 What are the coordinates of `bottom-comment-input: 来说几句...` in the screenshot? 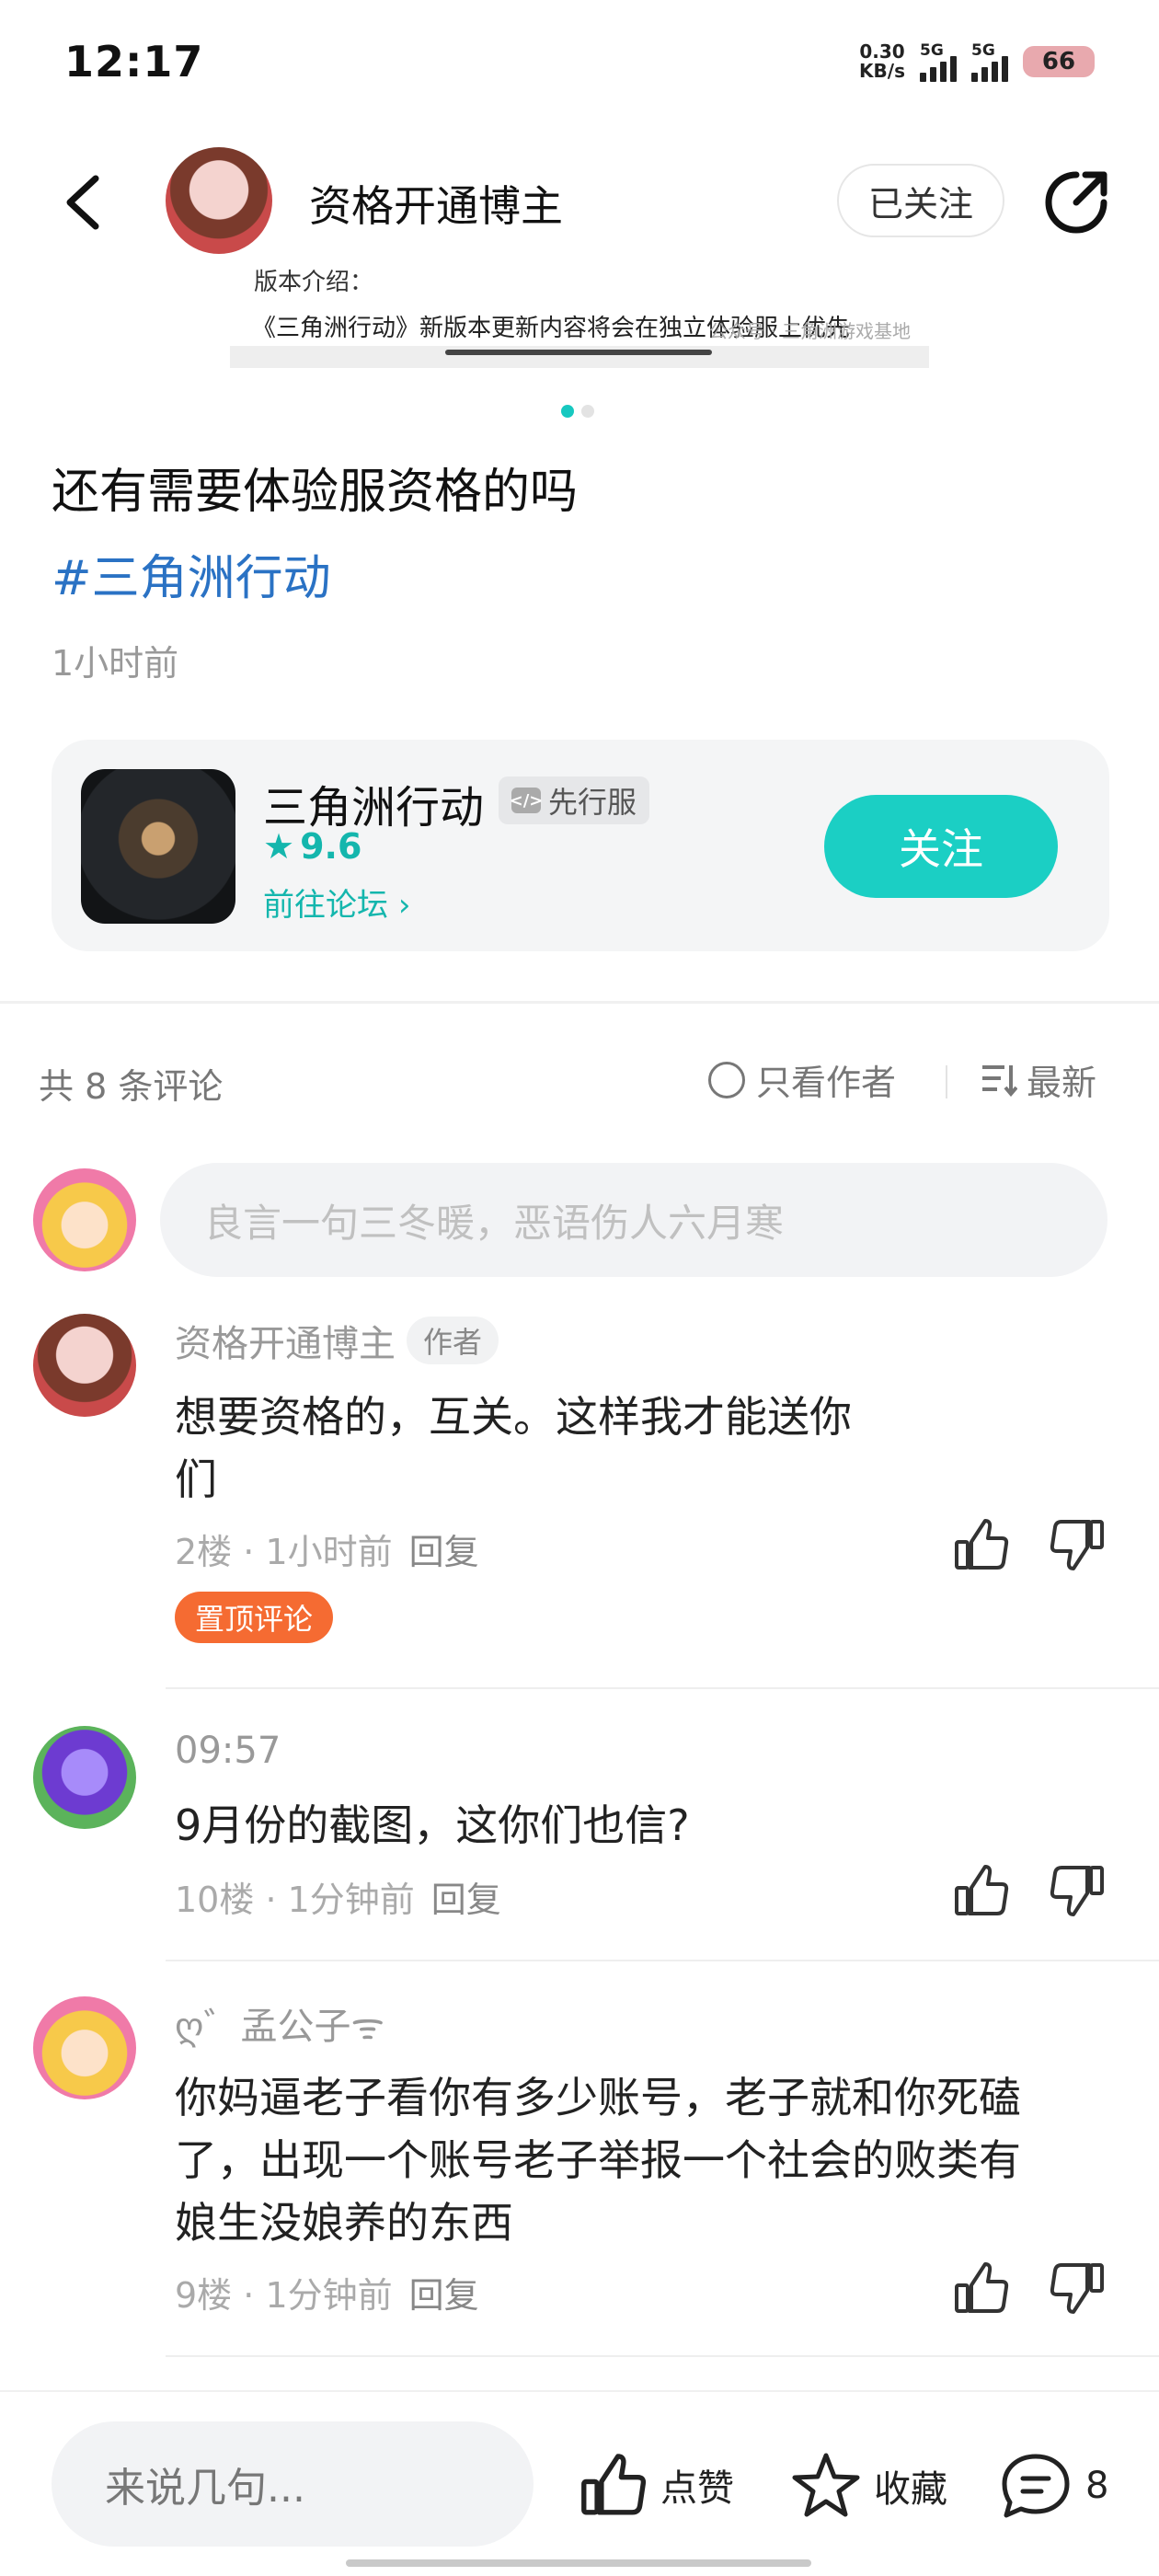 It's located at (293, 2484).